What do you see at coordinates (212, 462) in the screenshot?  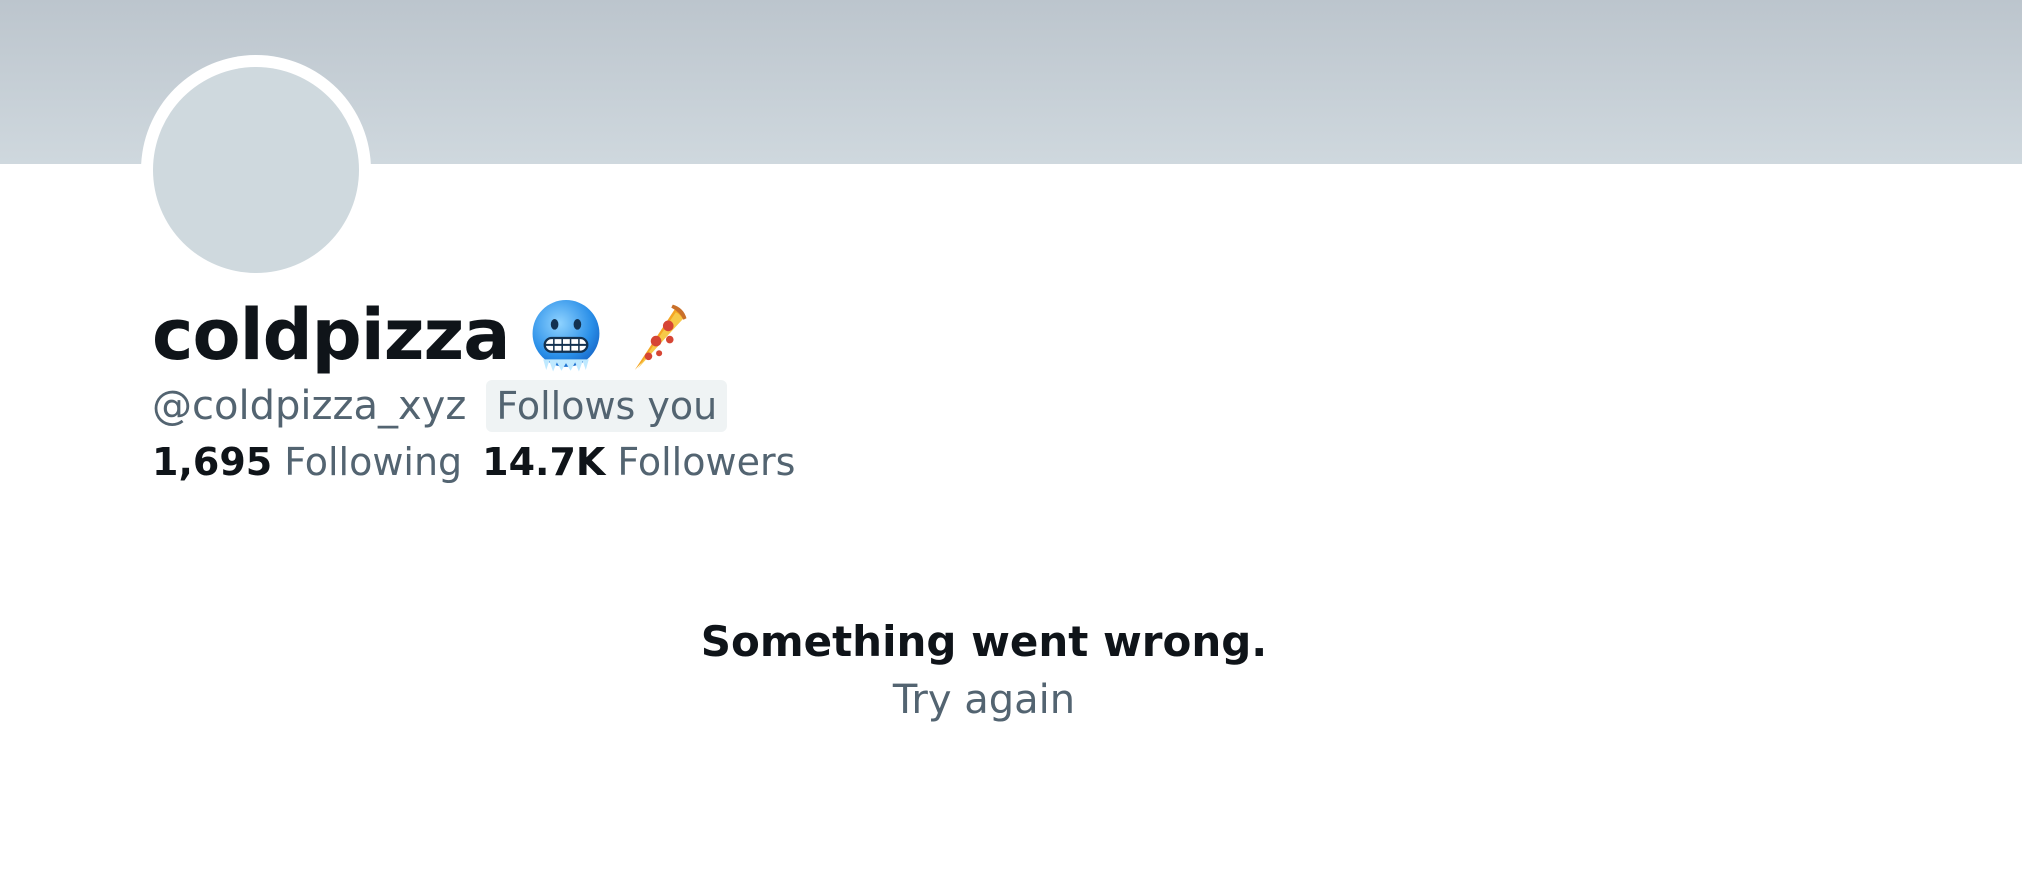 I see `following-count: 1,695` at bounding box center [212, 462].